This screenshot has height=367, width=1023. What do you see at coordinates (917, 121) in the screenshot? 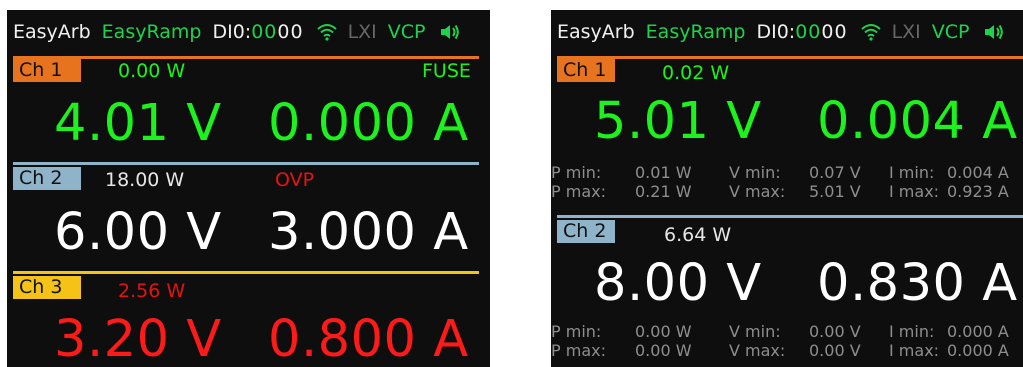
I see `ch1-current: 0.004 A` at bounding box center [917, 121].